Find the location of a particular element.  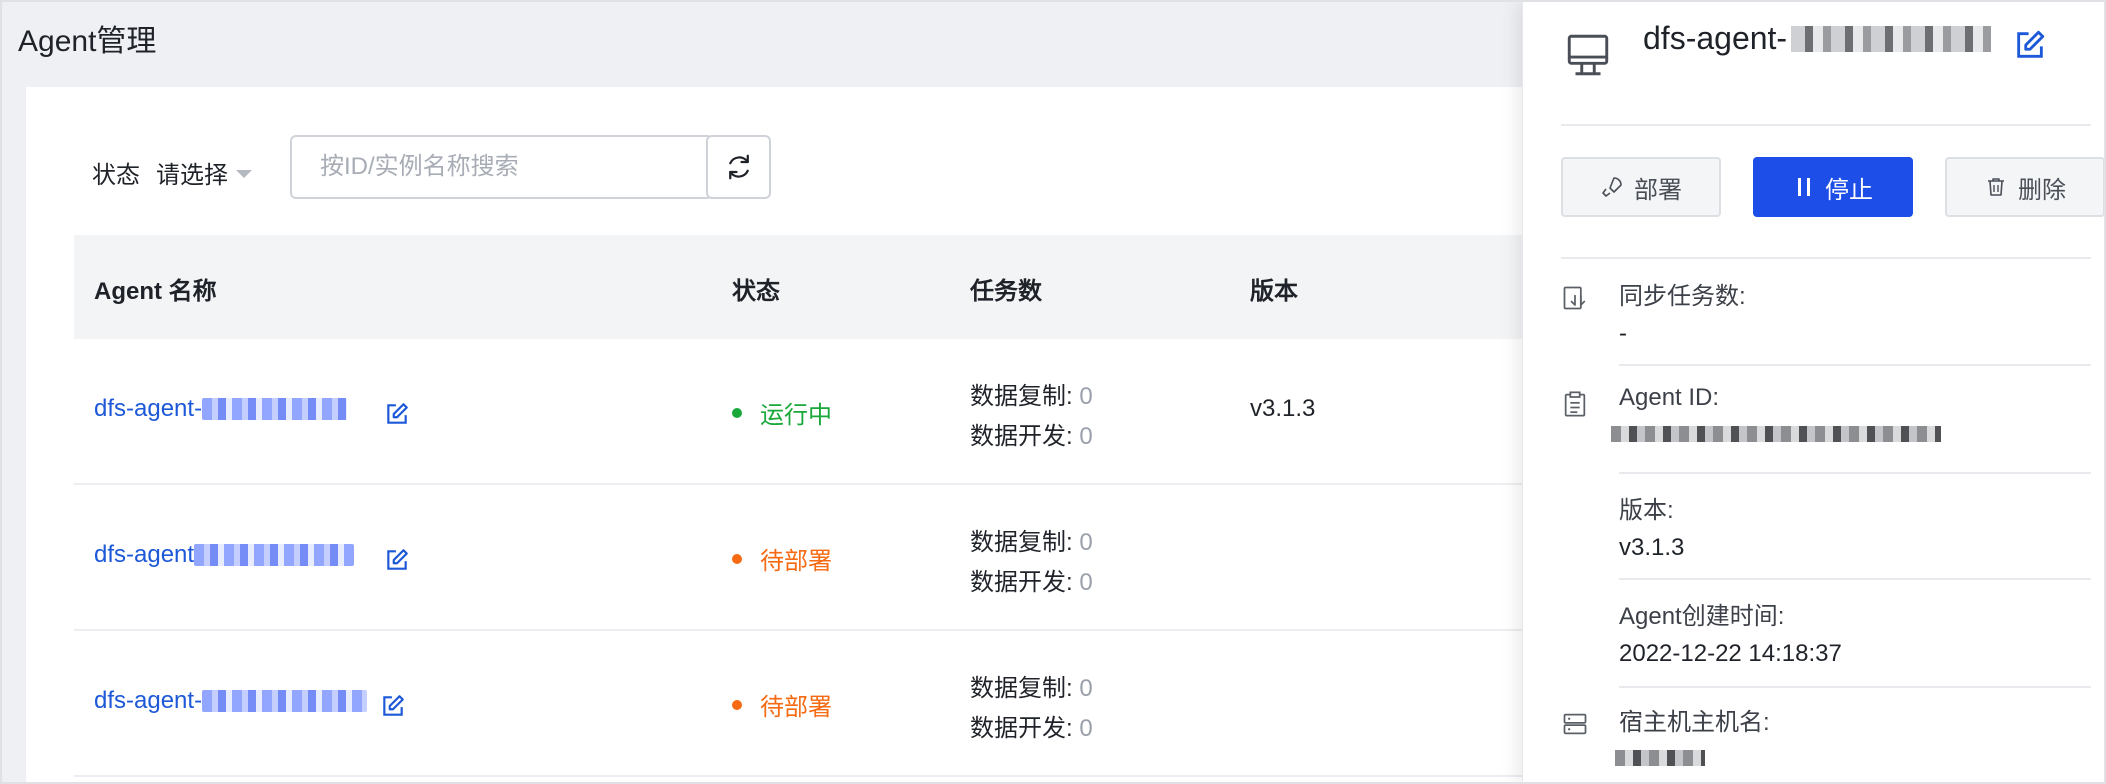

clipboard-icon is located at coordinates (1575, 404).